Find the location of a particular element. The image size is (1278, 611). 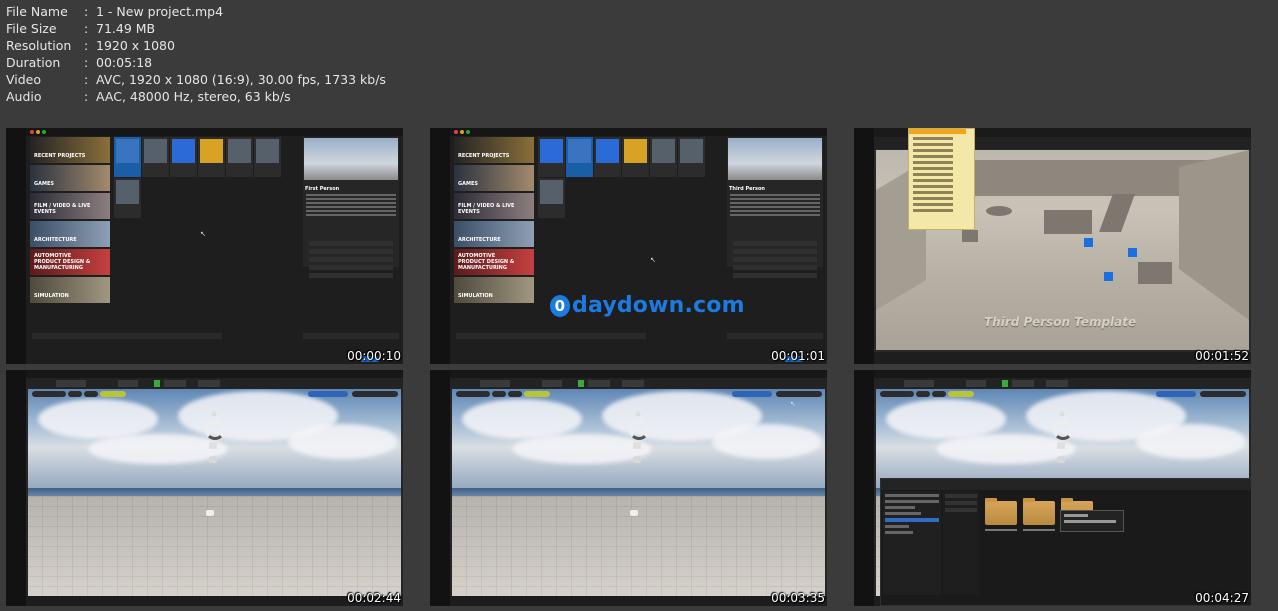

context-menu is located at coordinates (1092, 521).